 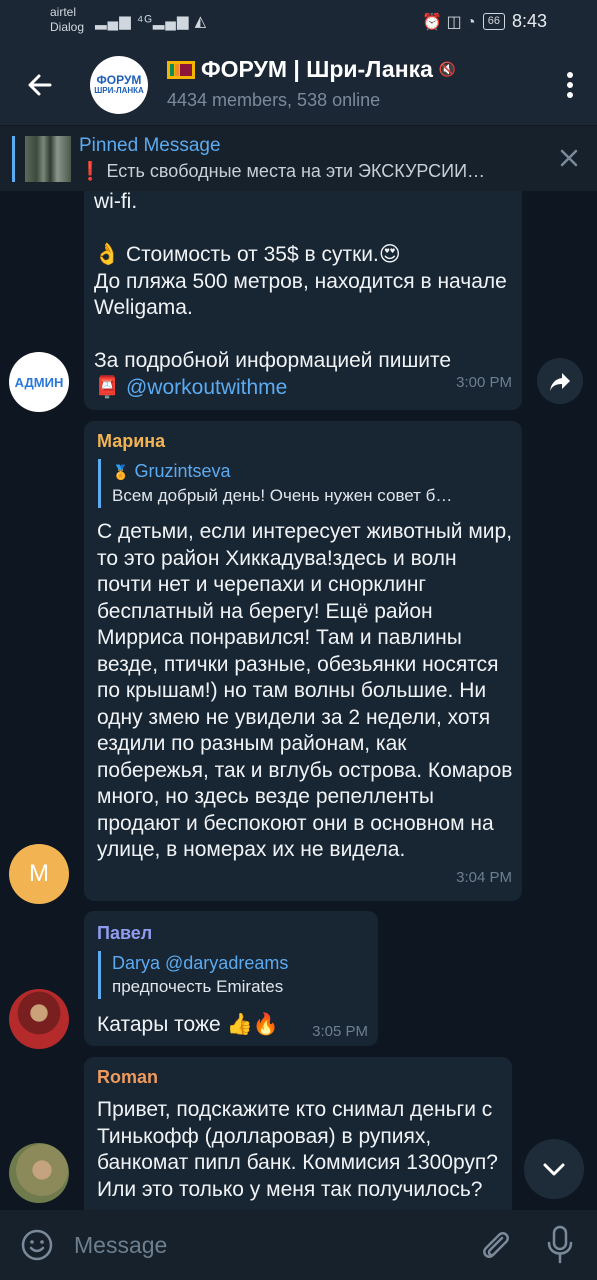 I want to click on more-vertical-icon, so click(x=570, y=85).